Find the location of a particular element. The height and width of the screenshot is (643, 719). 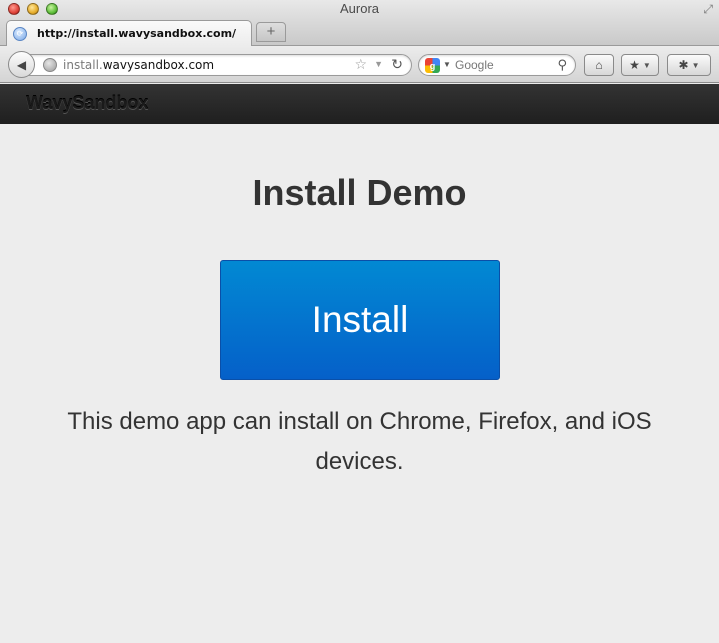

site-navbar: WavySandbox is located at coordinates (359, 104).